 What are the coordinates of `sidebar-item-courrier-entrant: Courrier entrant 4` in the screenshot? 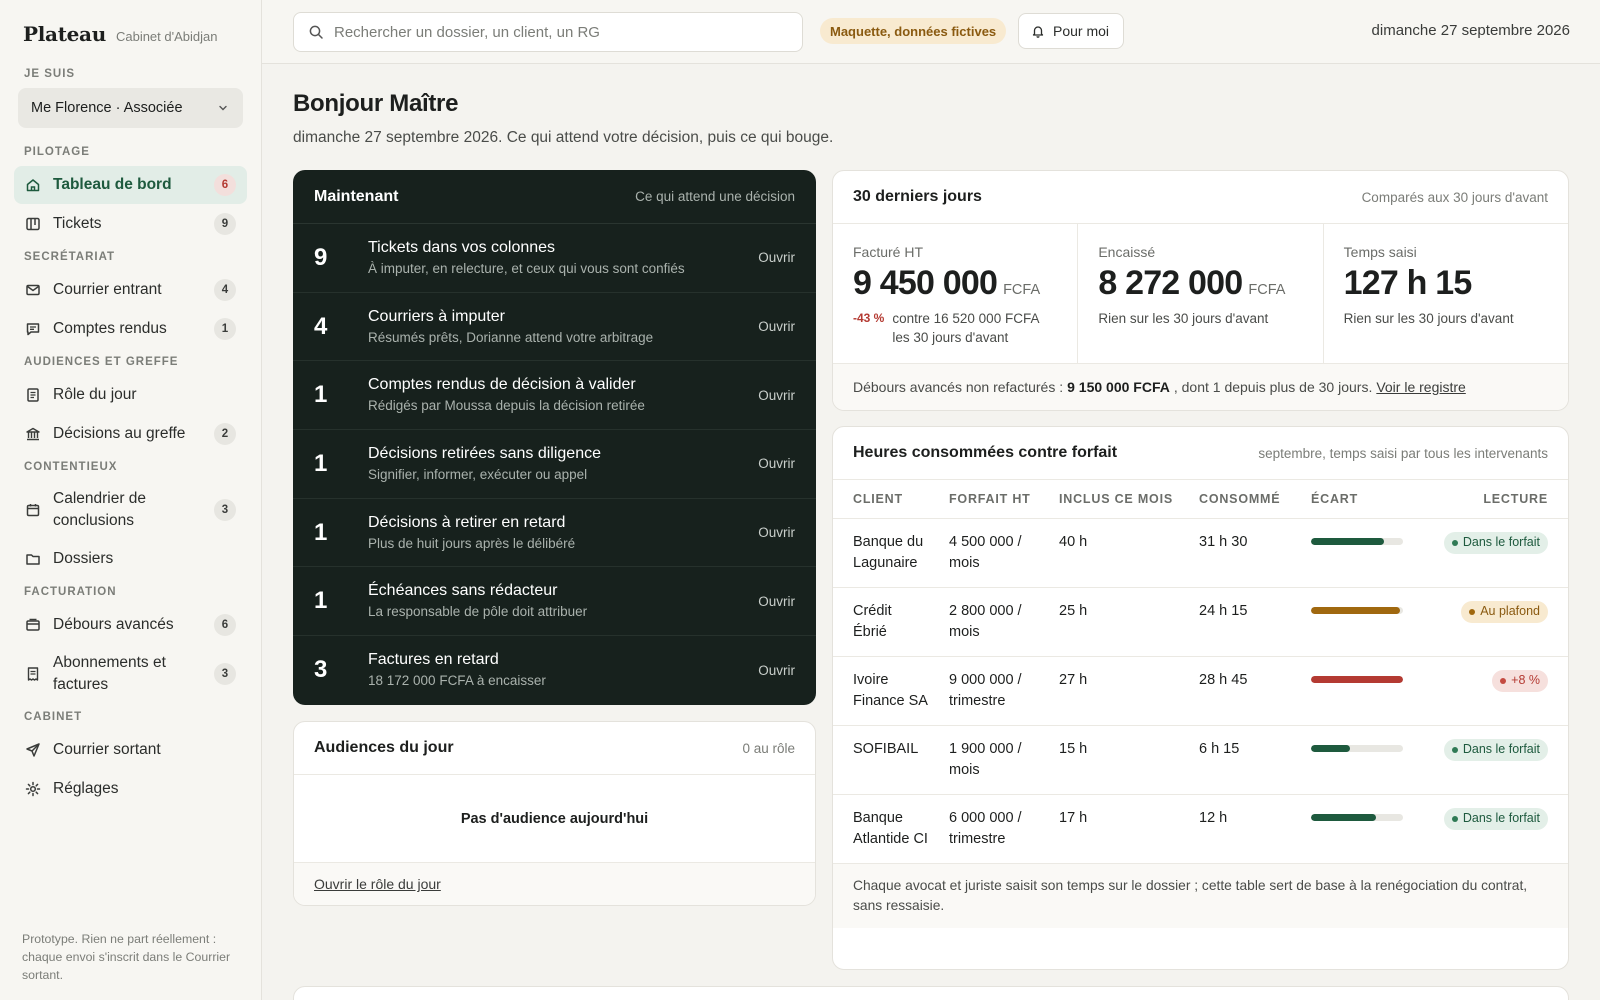 It's located at (130, 290).